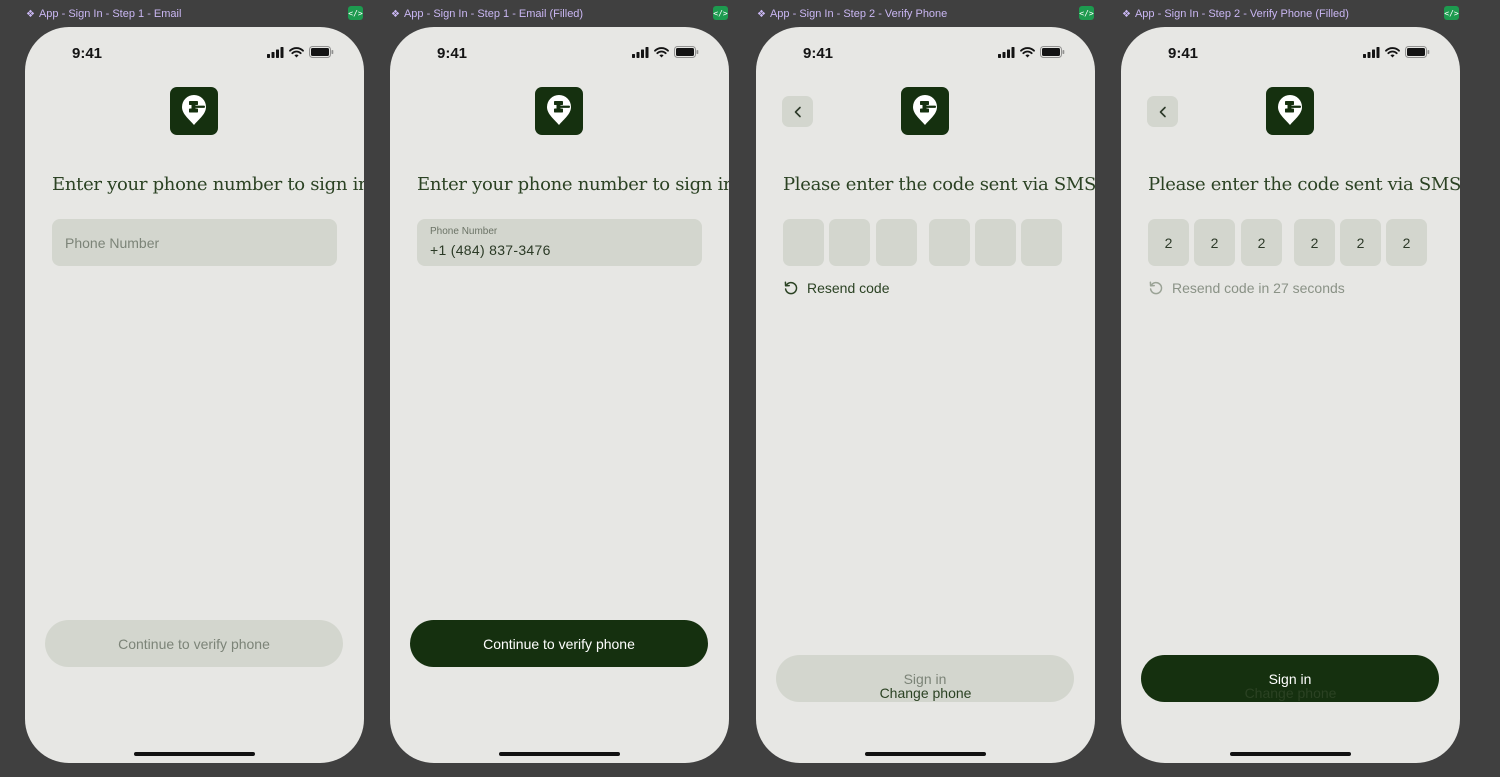  I want to click on frame-label: ❖ App - Sign In - Step 2 - Verify Phone, so click(852, 14).